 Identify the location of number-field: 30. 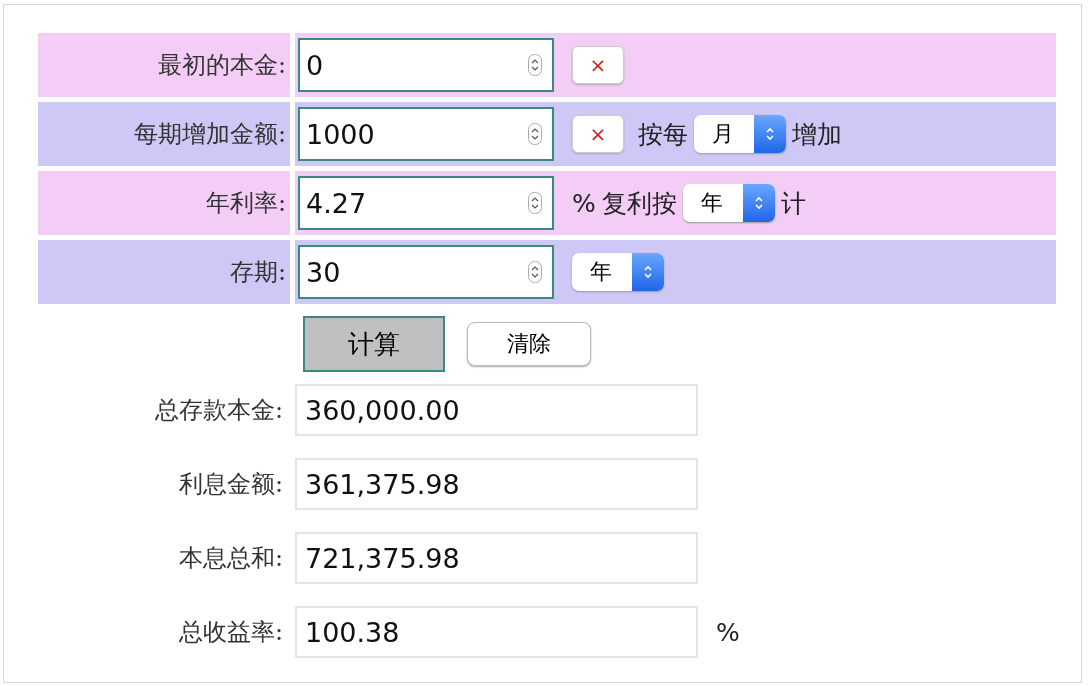
(426, 272).